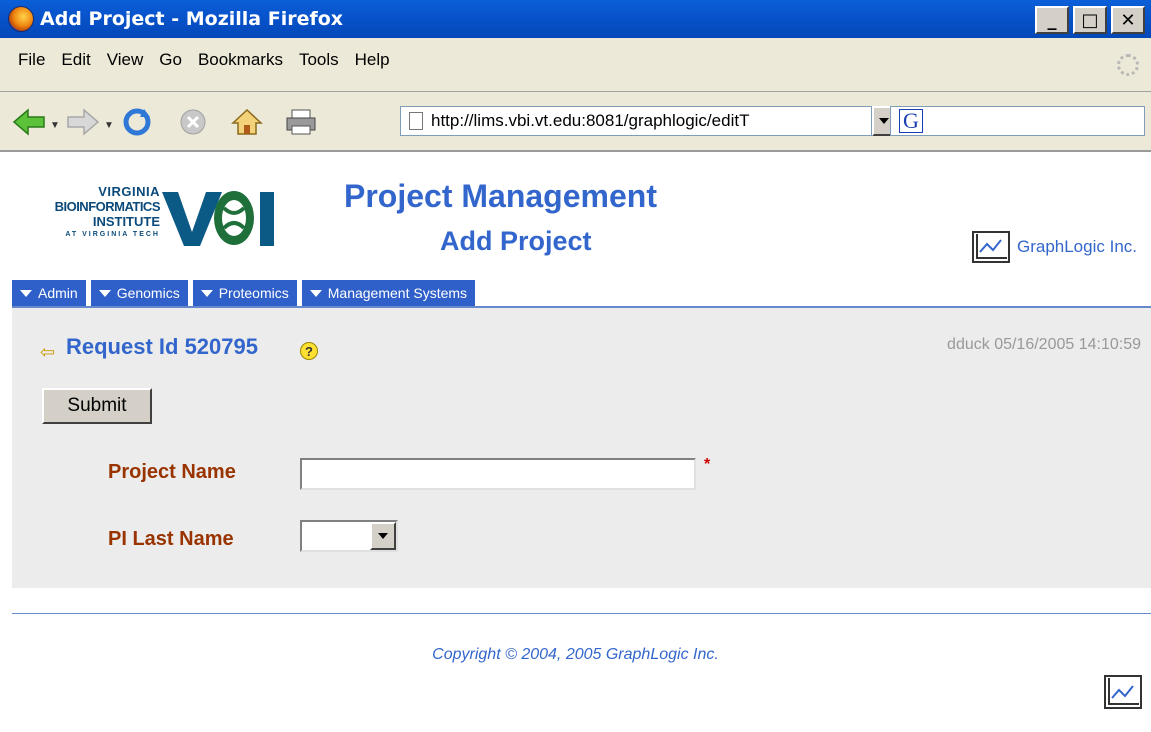  I want to click on project-name-input, so click(498, 474).